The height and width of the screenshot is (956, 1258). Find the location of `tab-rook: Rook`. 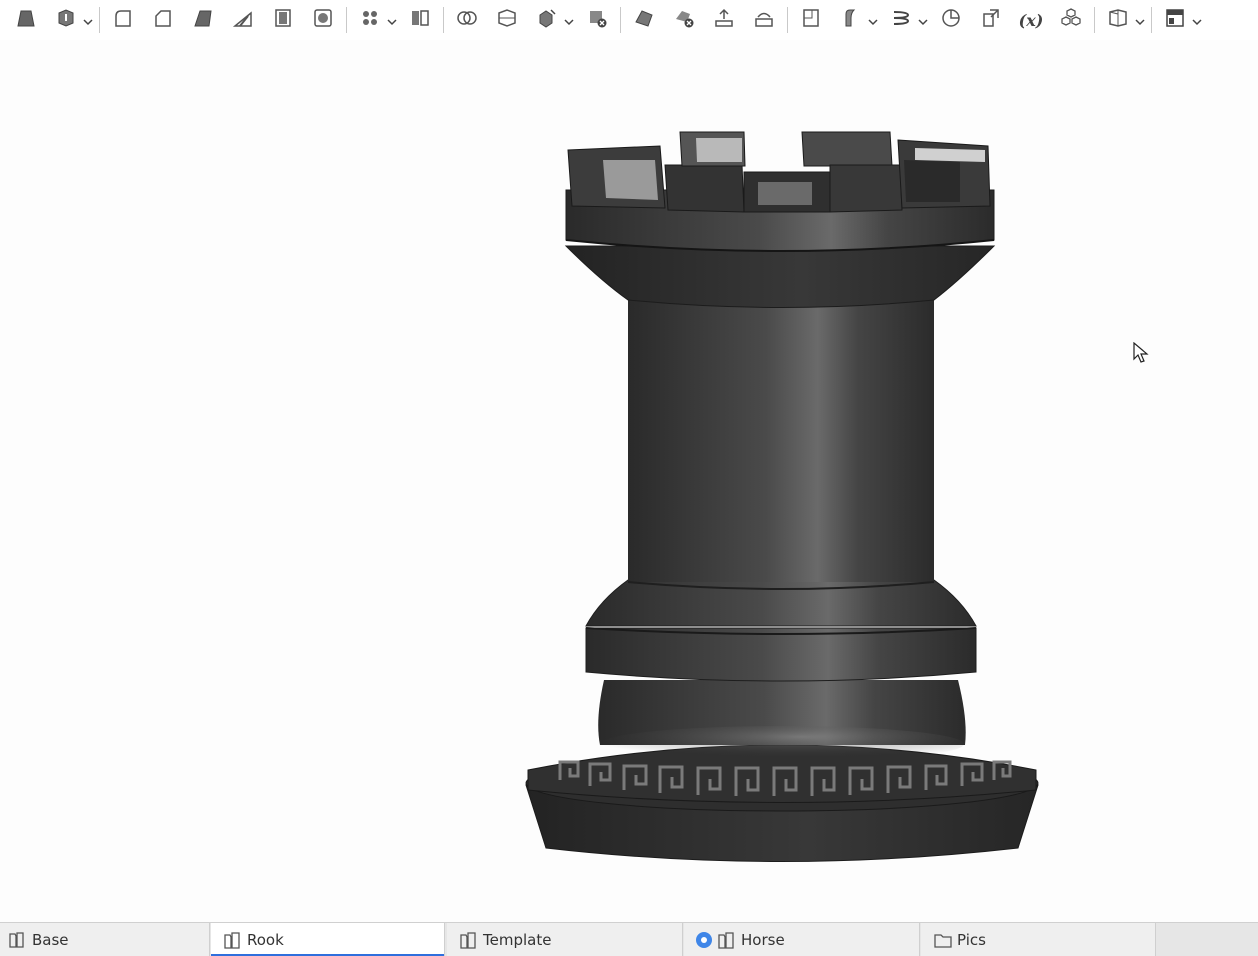

tab-rook: Rook is located at coordinates (328, 939).